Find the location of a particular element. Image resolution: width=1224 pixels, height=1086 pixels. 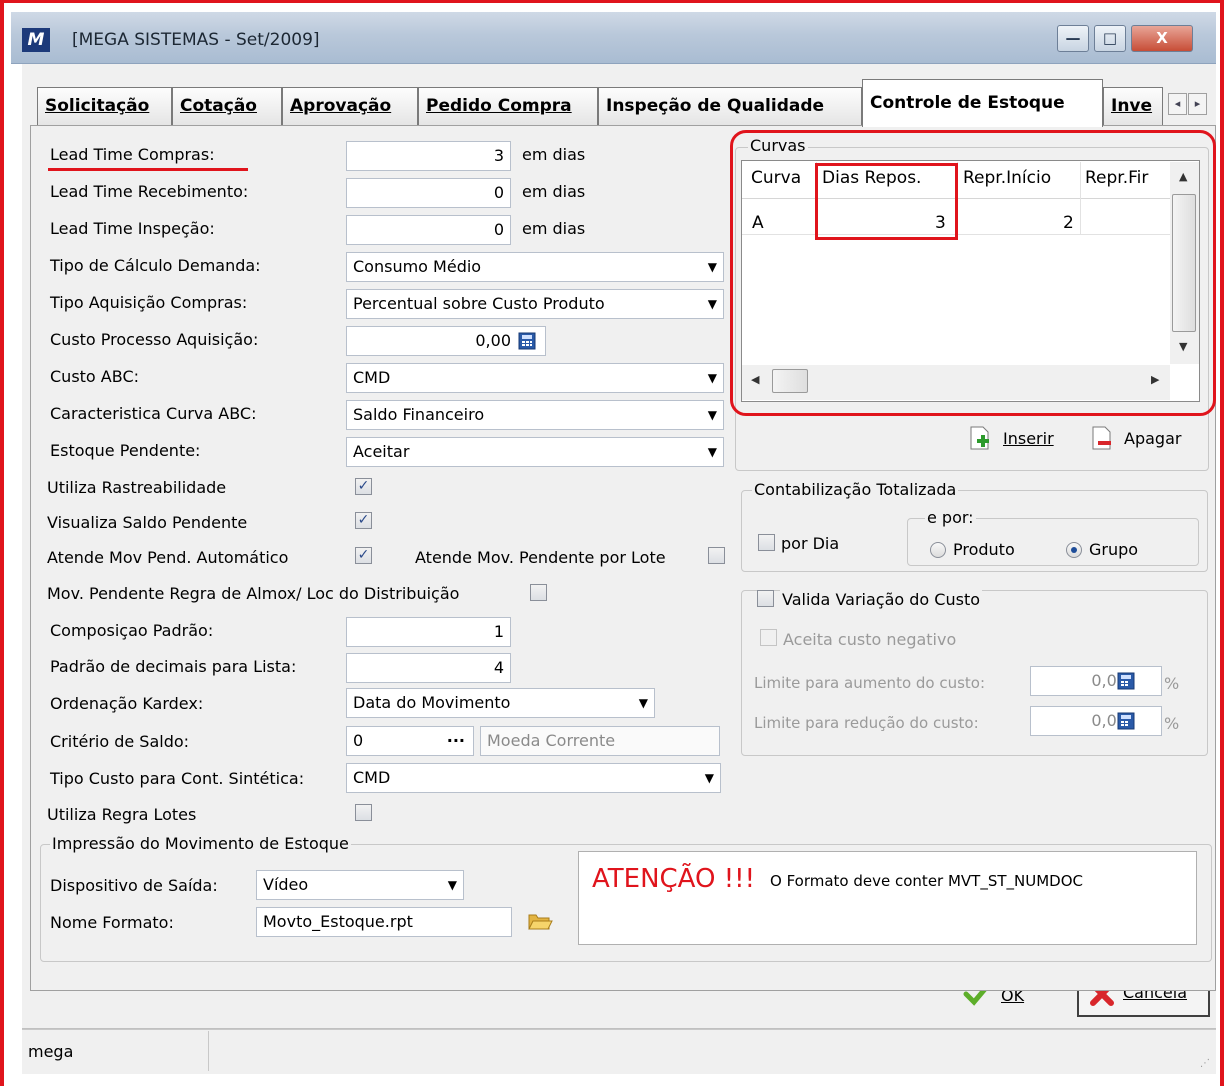

tab-label: Pedido Compra is located at coordinates (499, 106).